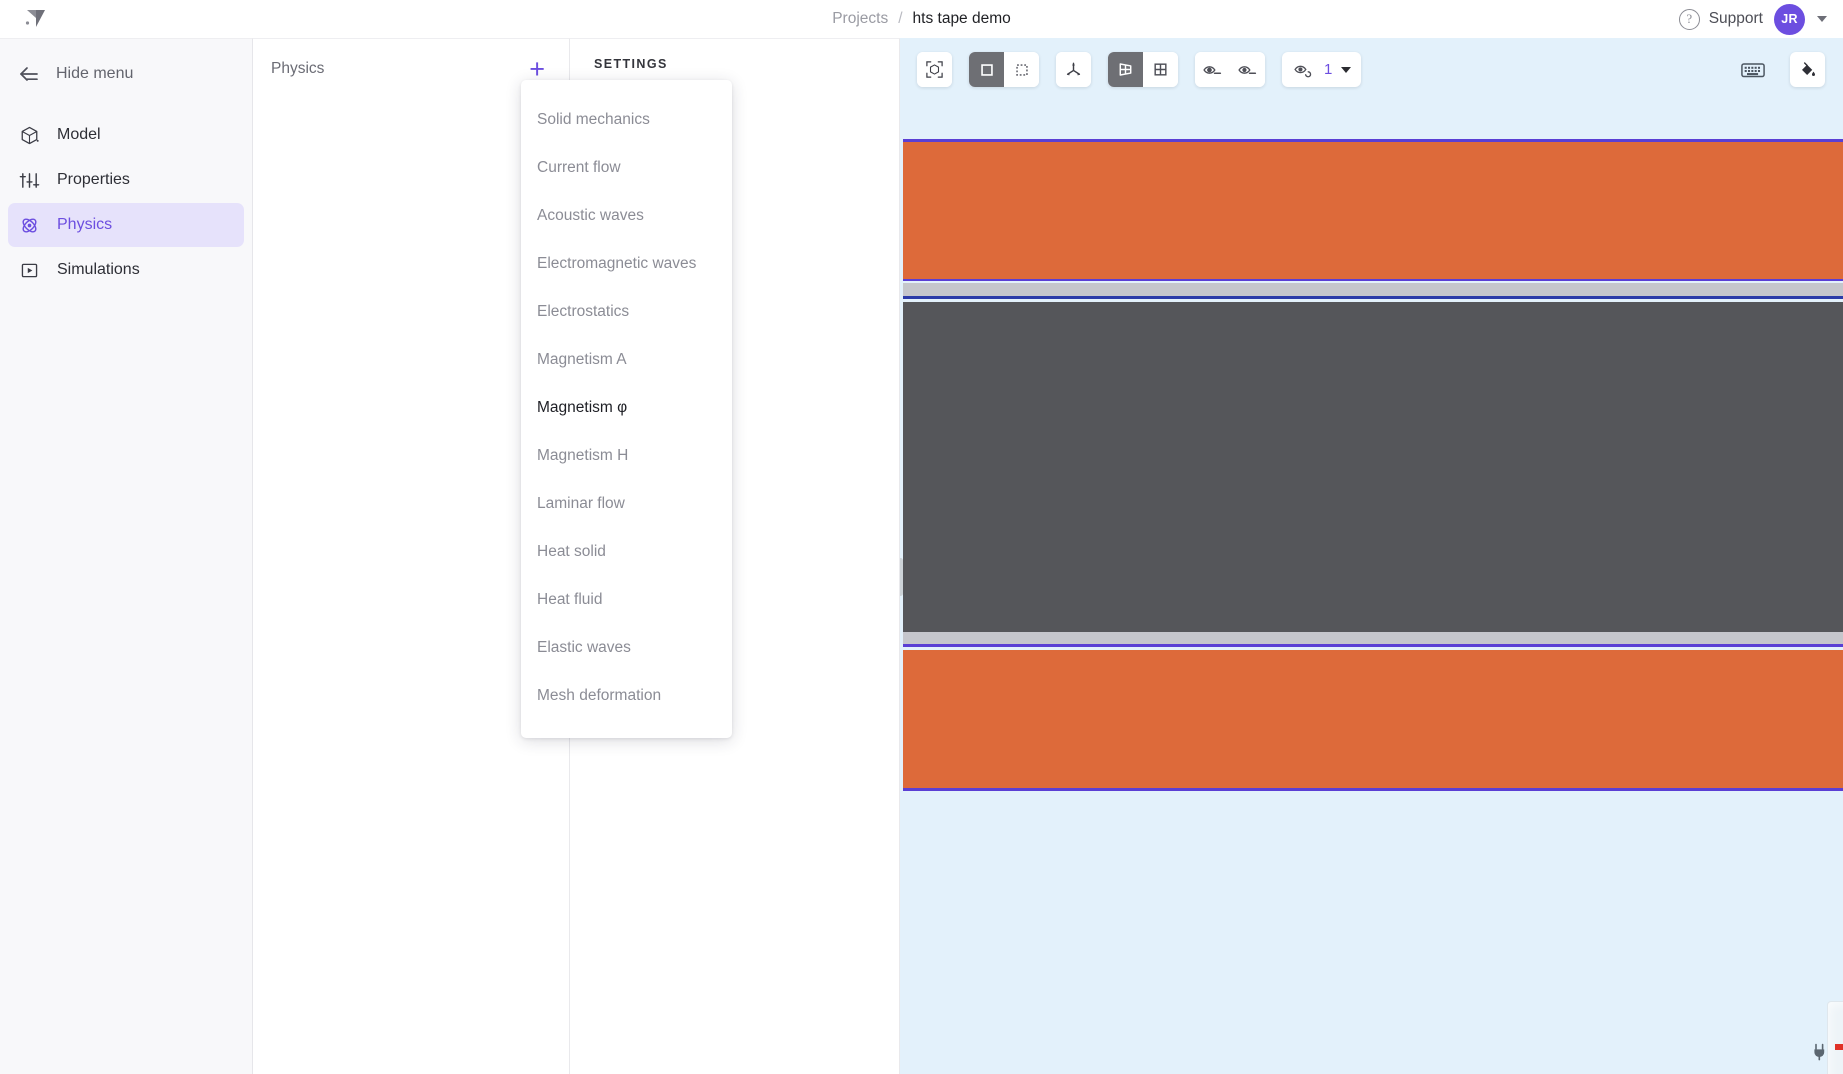 The image size is (1843, 1074). What do you see at coordinates (631, 64) in the screenshot?
I see `settings-panel-title: SETTINGS` at bounding box center [631, 64].